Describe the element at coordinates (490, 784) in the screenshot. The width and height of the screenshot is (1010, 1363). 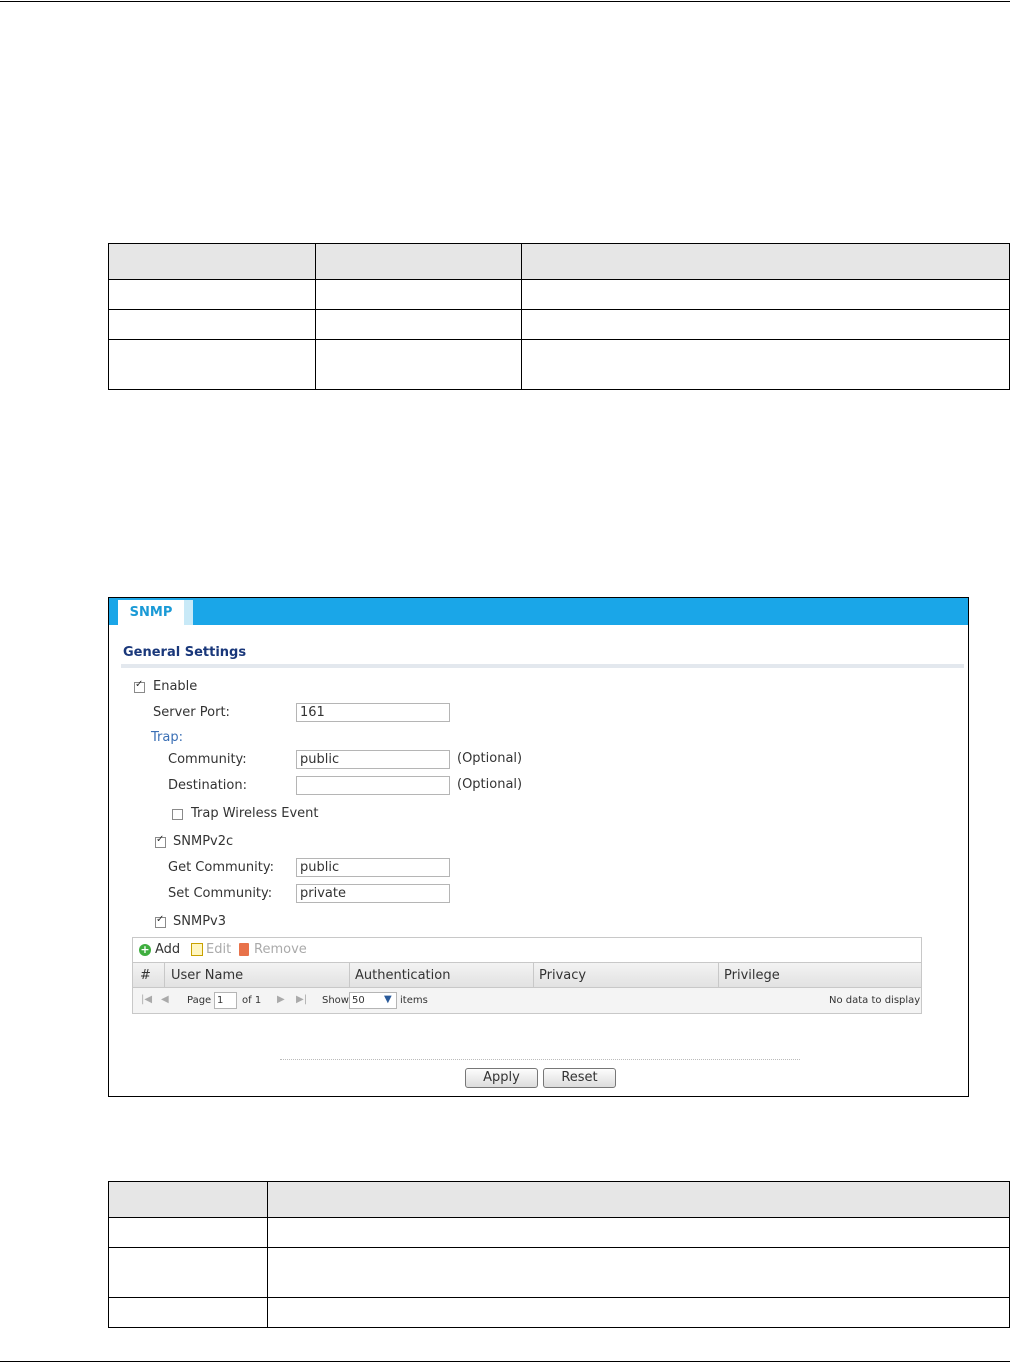
I see `destination-optional-hint: (Optional)` at that location.